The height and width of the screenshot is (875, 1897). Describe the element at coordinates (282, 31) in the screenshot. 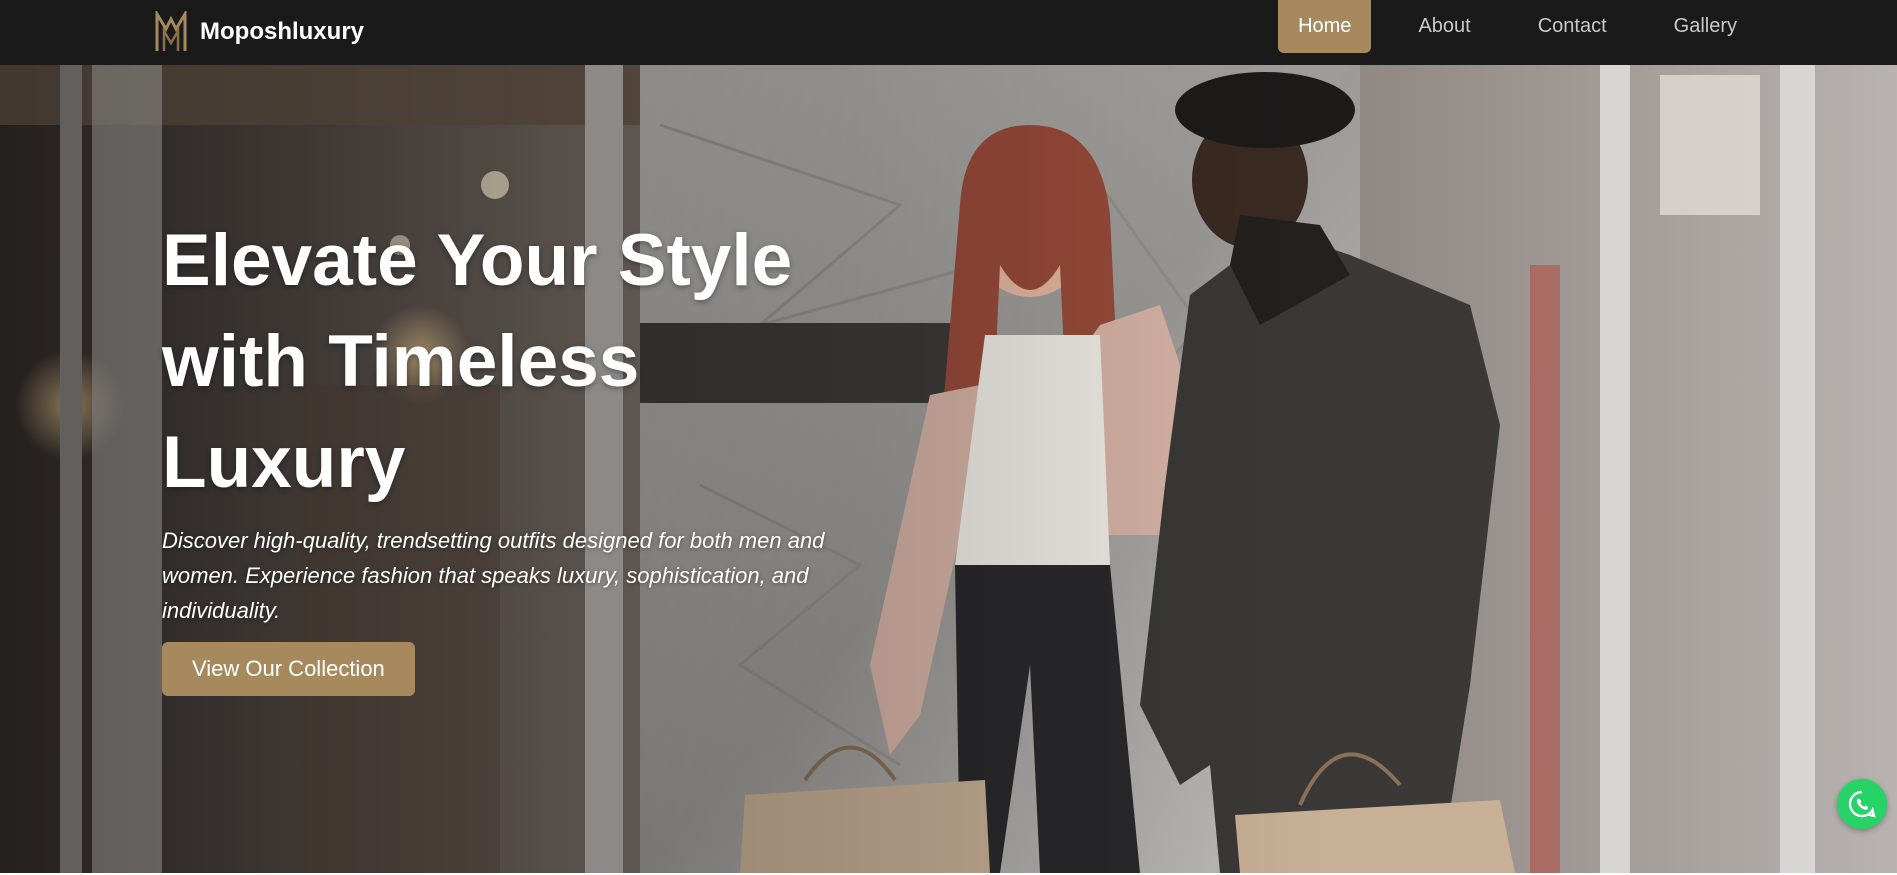

I see `brand-name: Moposhluxury` at that location.